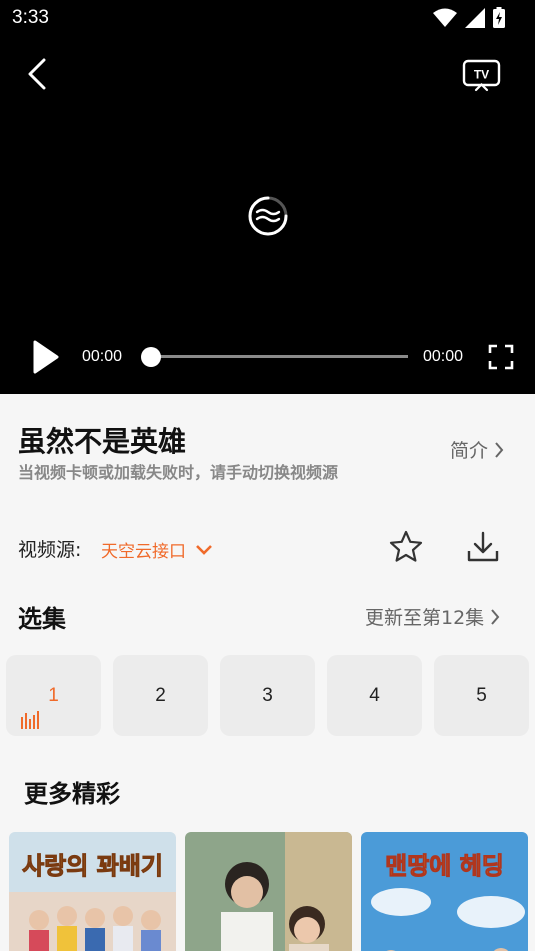 This screenshot has height=951, width=535. Describe the element at coordinates (444, 891) in the screenshot. I see `poster-card: 맨땅에 헤딩` at that location.